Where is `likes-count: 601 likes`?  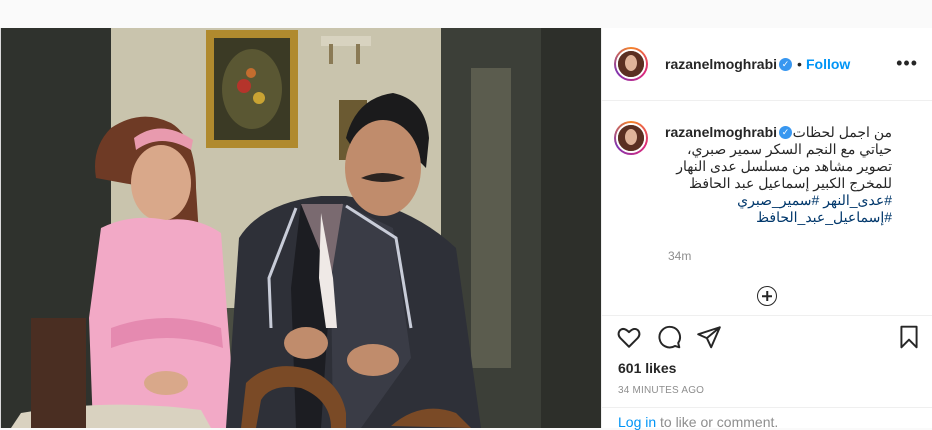
likes-count: 601 likes is located at coordinates (647, 368).